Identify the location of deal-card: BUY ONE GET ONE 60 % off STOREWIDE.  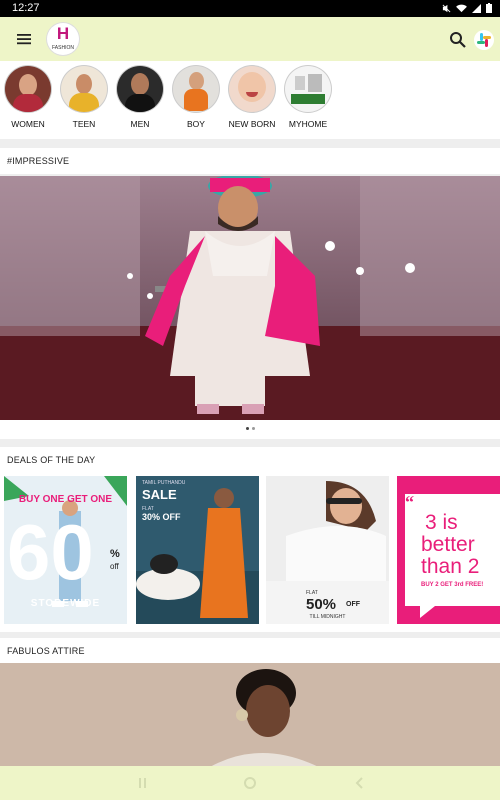
(65, 550).